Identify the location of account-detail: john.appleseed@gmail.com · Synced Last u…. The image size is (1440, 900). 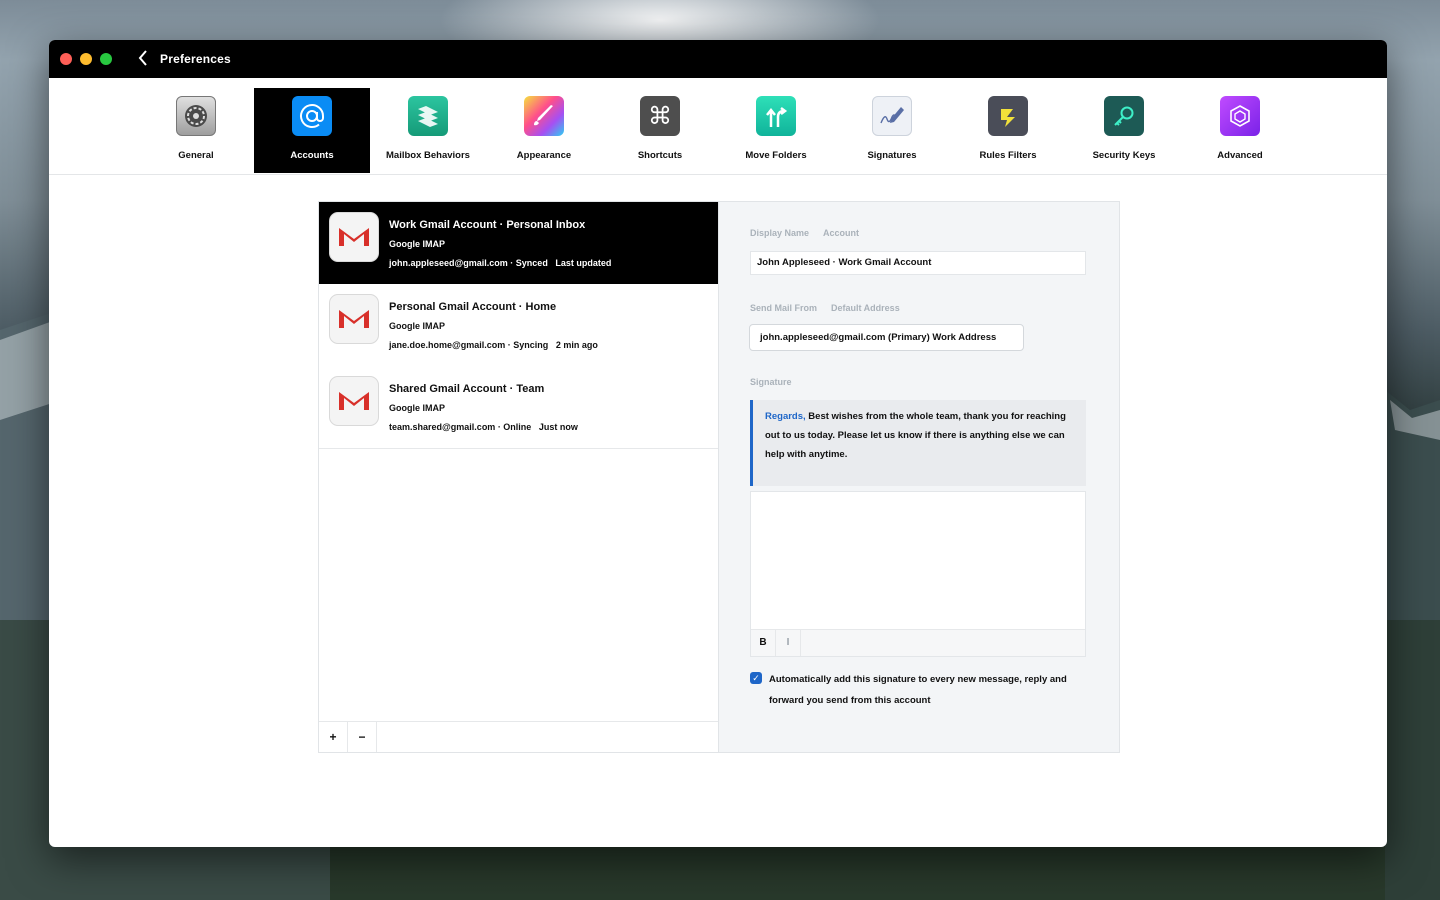
(500, 263).